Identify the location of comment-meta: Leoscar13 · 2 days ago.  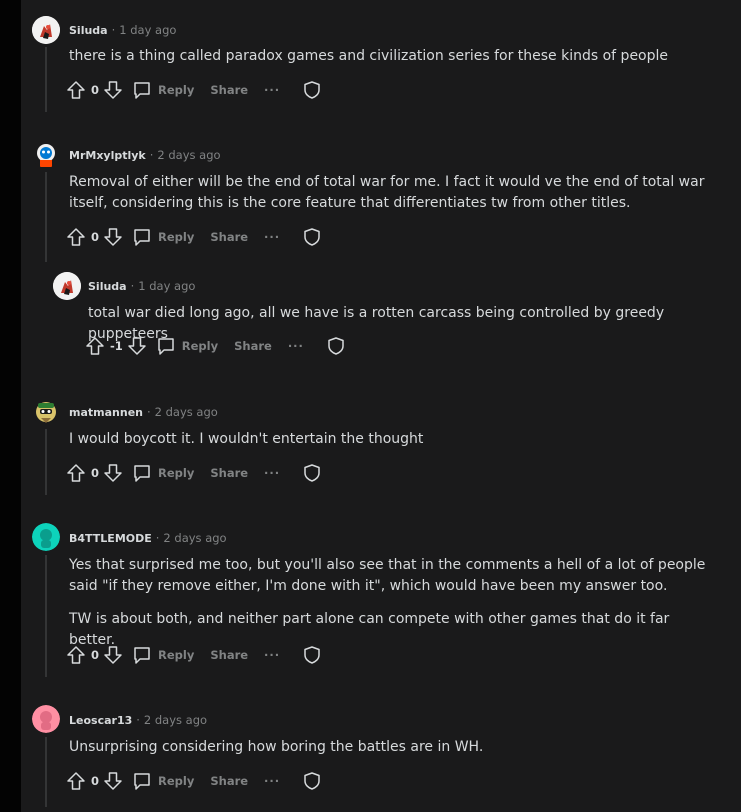
(138, 720).